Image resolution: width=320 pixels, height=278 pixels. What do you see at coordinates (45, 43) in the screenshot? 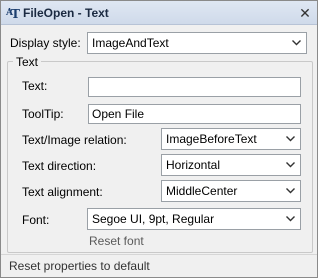
I see `display-style-label: Display style:` at bounding box center [45, 43].